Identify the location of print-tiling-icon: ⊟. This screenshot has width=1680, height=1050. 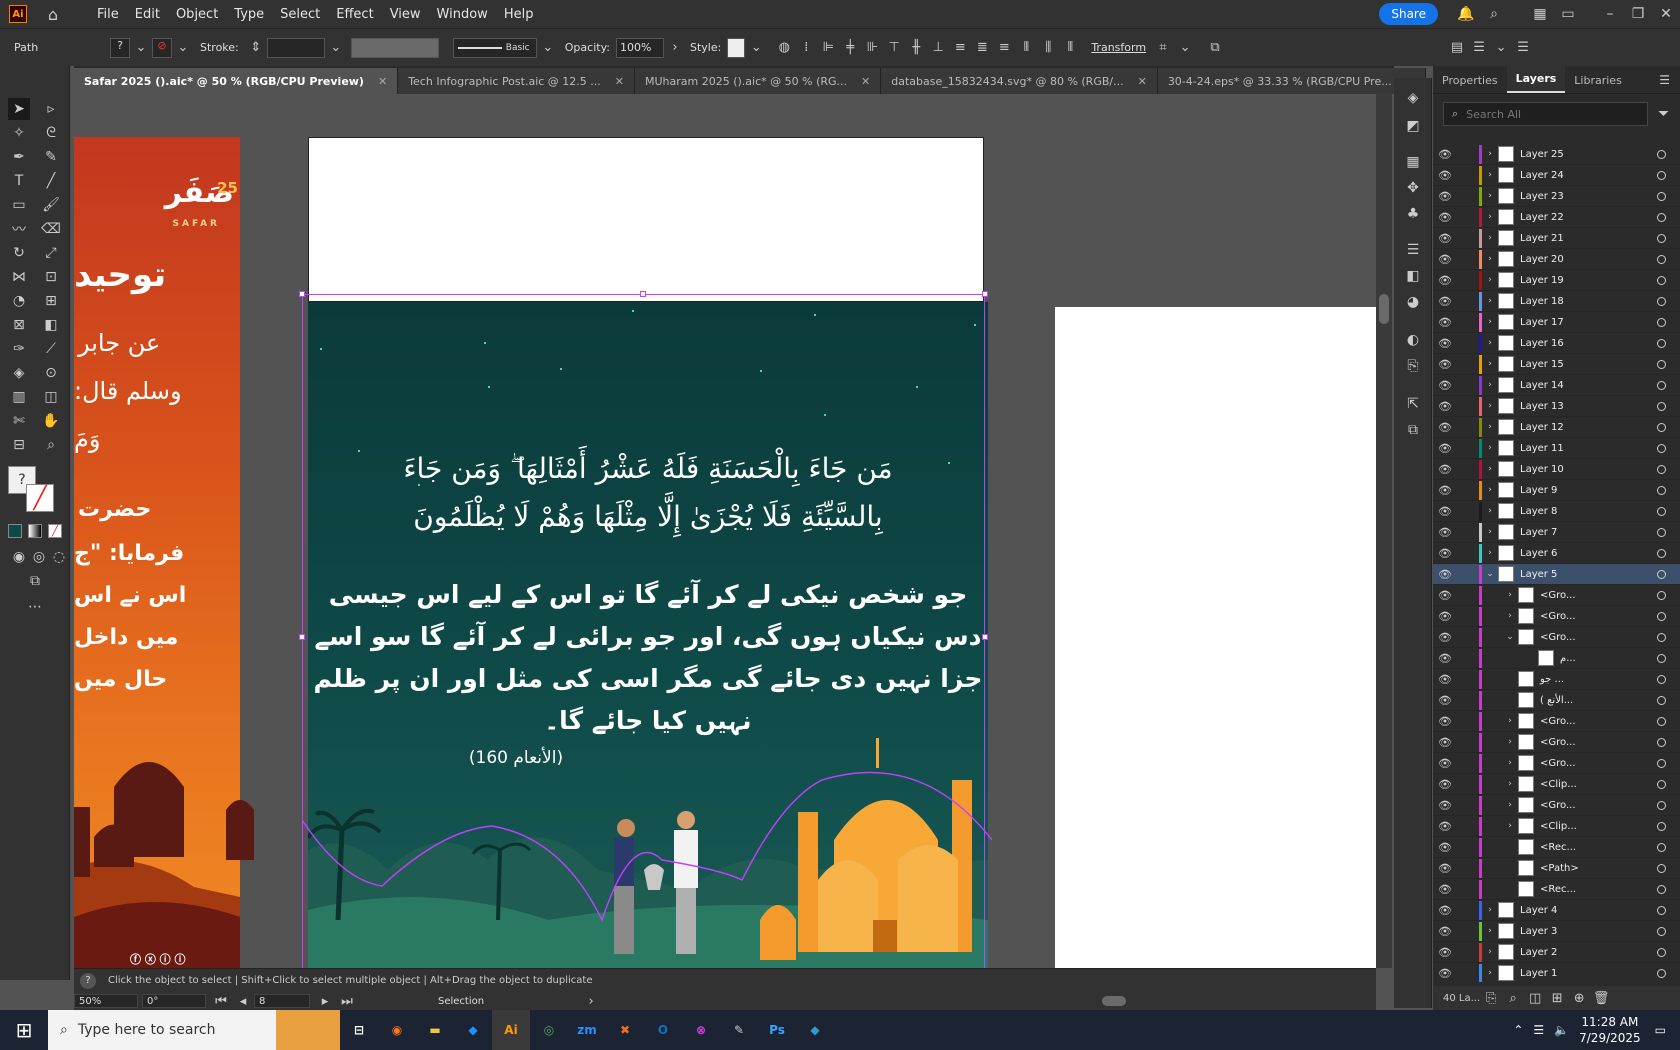
(19, 445).